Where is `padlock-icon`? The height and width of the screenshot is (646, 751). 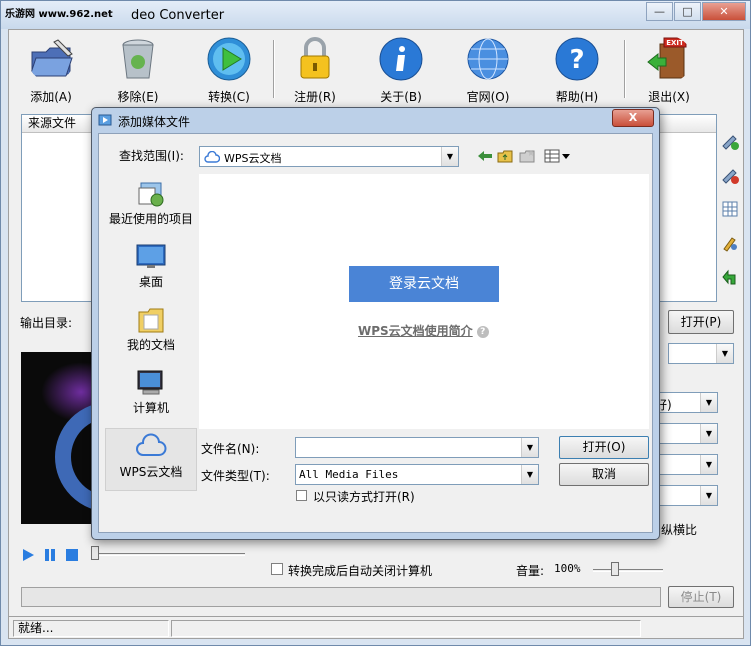
padlock-icon is located at coordinates (315, 58).